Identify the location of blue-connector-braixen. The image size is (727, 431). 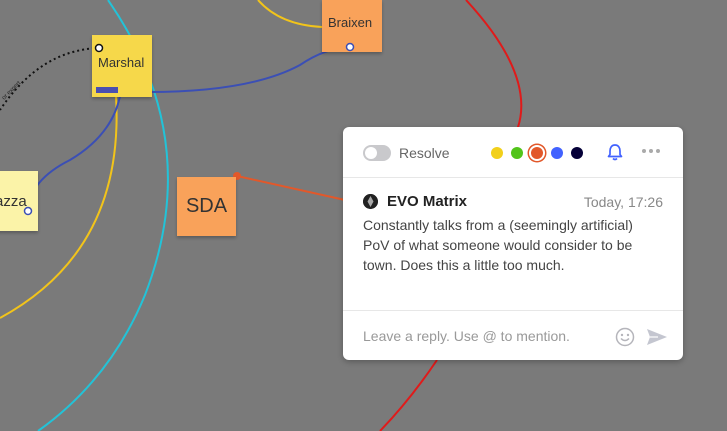
(249, 69).